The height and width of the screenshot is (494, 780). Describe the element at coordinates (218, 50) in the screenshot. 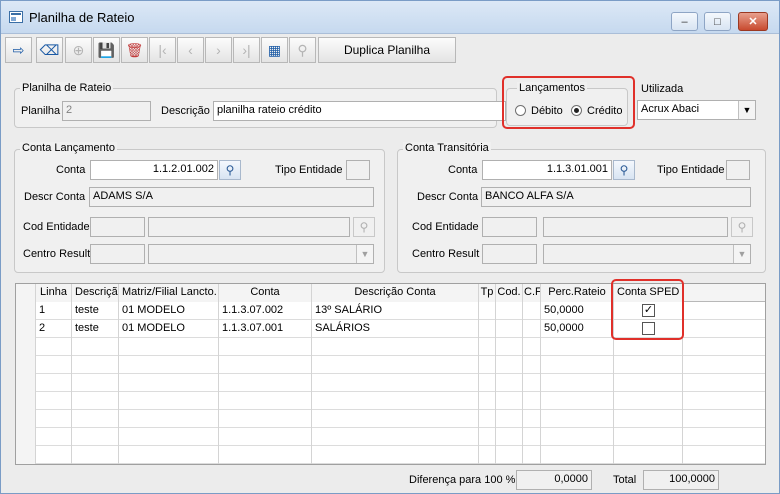

I see `next-record-button: ›` at that location.